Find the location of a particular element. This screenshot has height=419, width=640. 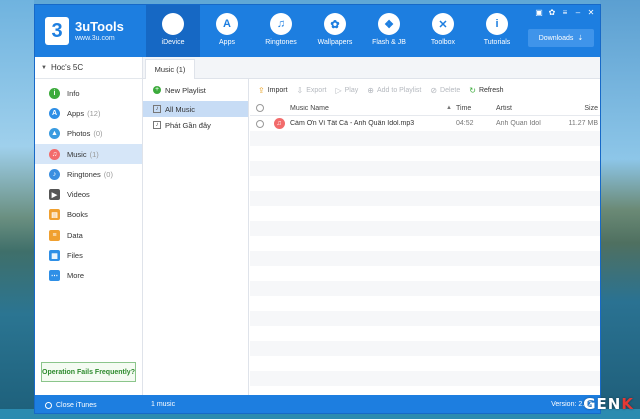

sidebar-item-info: i Info is located at coordinates (88, 93).